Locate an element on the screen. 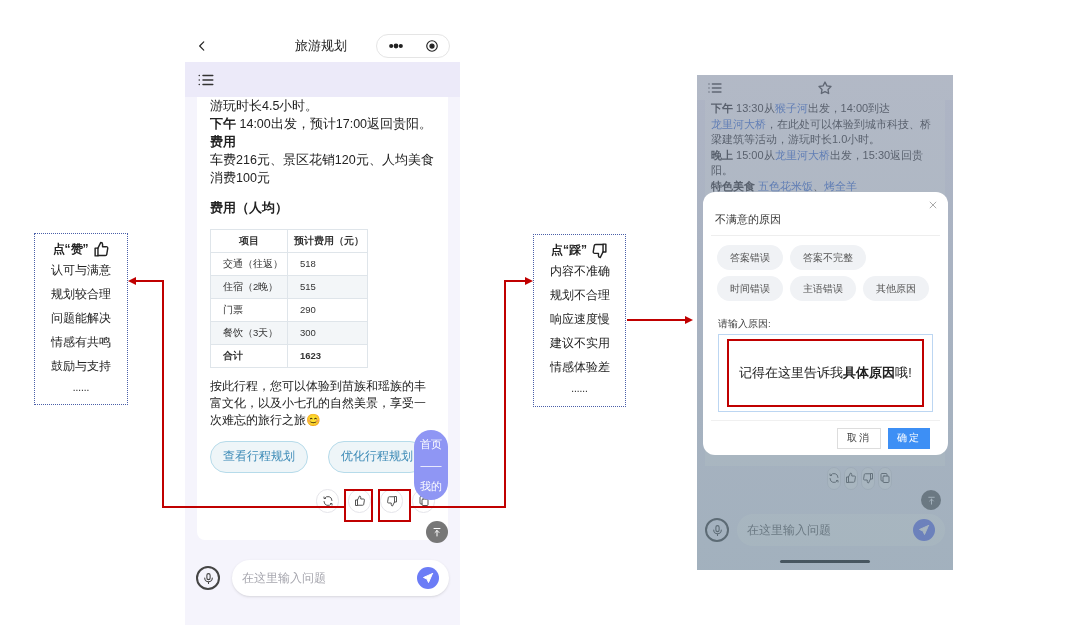  answer-text: 车费216元、景区花销120元、人均美食消费100元 is located at coordinates (322, 169).